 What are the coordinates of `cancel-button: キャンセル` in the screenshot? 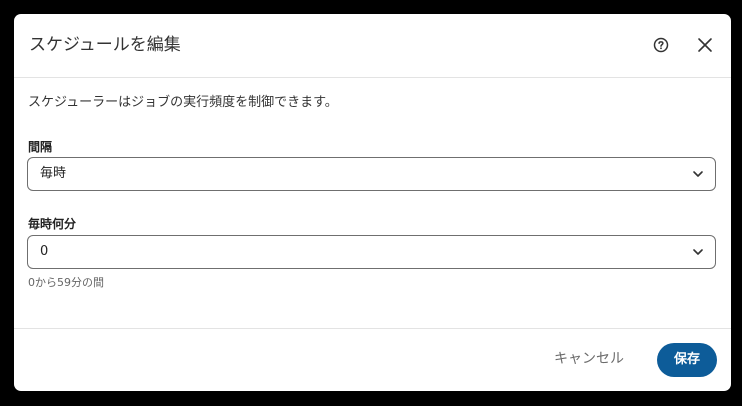 It's located at (589, 359).